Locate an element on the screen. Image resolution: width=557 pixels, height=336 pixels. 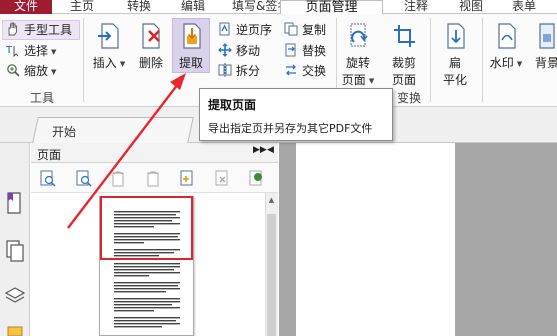
zoom-tool-label: 缩放 is located at coordinates (36, 71).